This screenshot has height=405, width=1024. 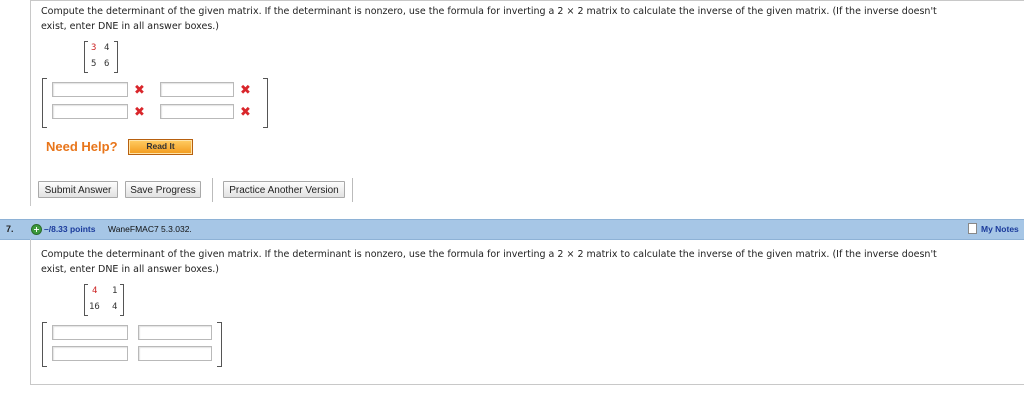 What do you see at coordinates (70, 229) in the screenshot?
I see `points-label: –/8.33 points` at bounding box center [70, 229].